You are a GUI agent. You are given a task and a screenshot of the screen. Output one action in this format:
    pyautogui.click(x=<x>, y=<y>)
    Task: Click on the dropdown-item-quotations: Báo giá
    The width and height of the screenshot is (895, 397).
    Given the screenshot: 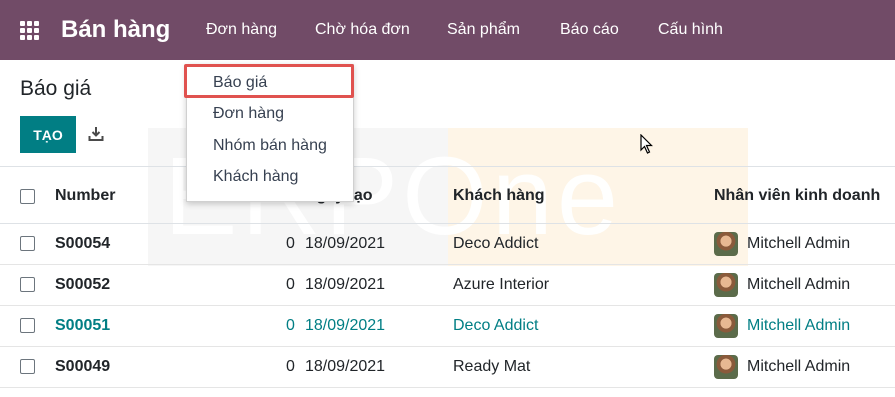 What is the action you would take?
    pyautogui.click(x=240, y=83)
    